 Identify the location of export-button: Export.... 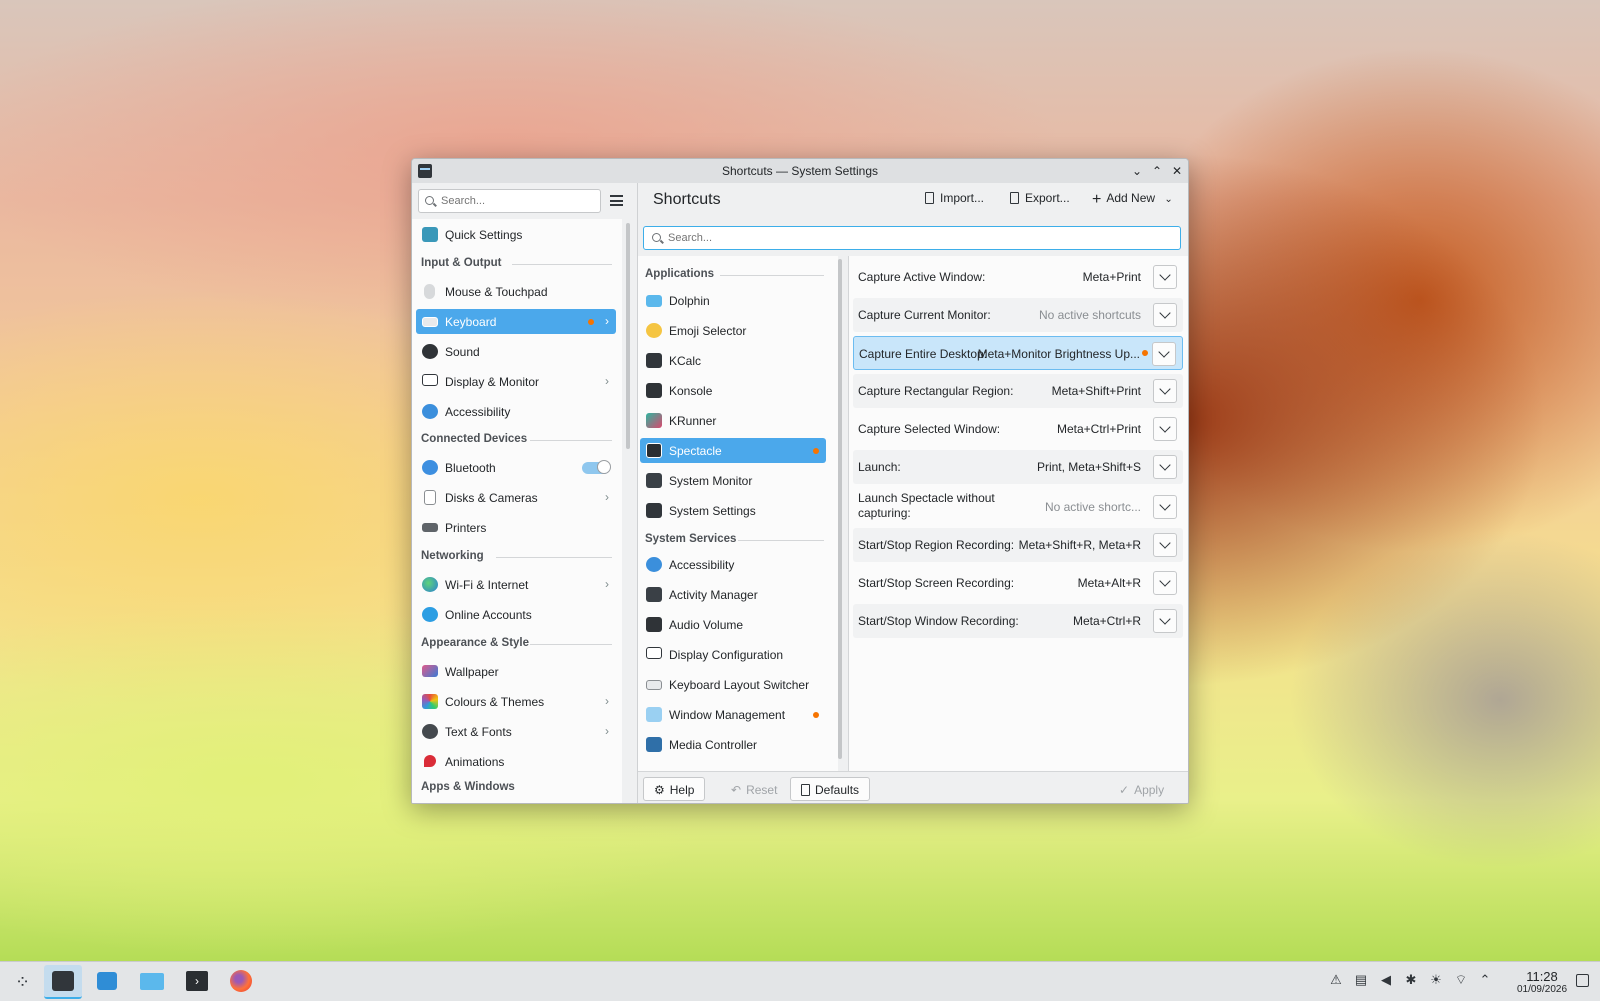
(1040, 198).